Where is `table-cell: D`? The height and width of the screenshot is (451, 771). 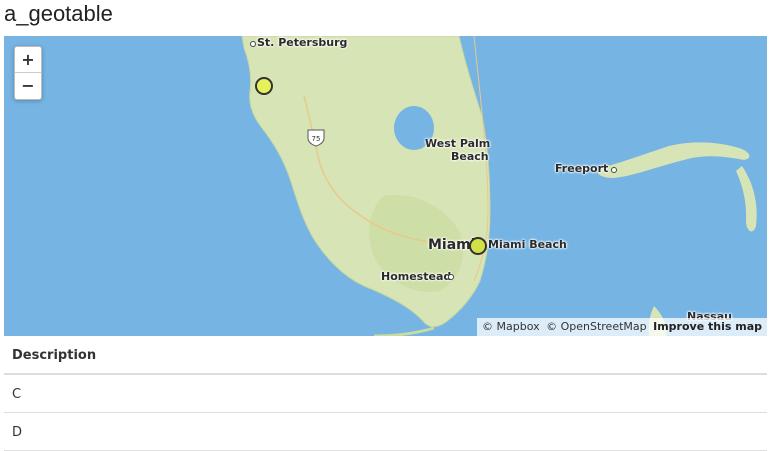 table-cell: D is located at coordinates (385, 431).